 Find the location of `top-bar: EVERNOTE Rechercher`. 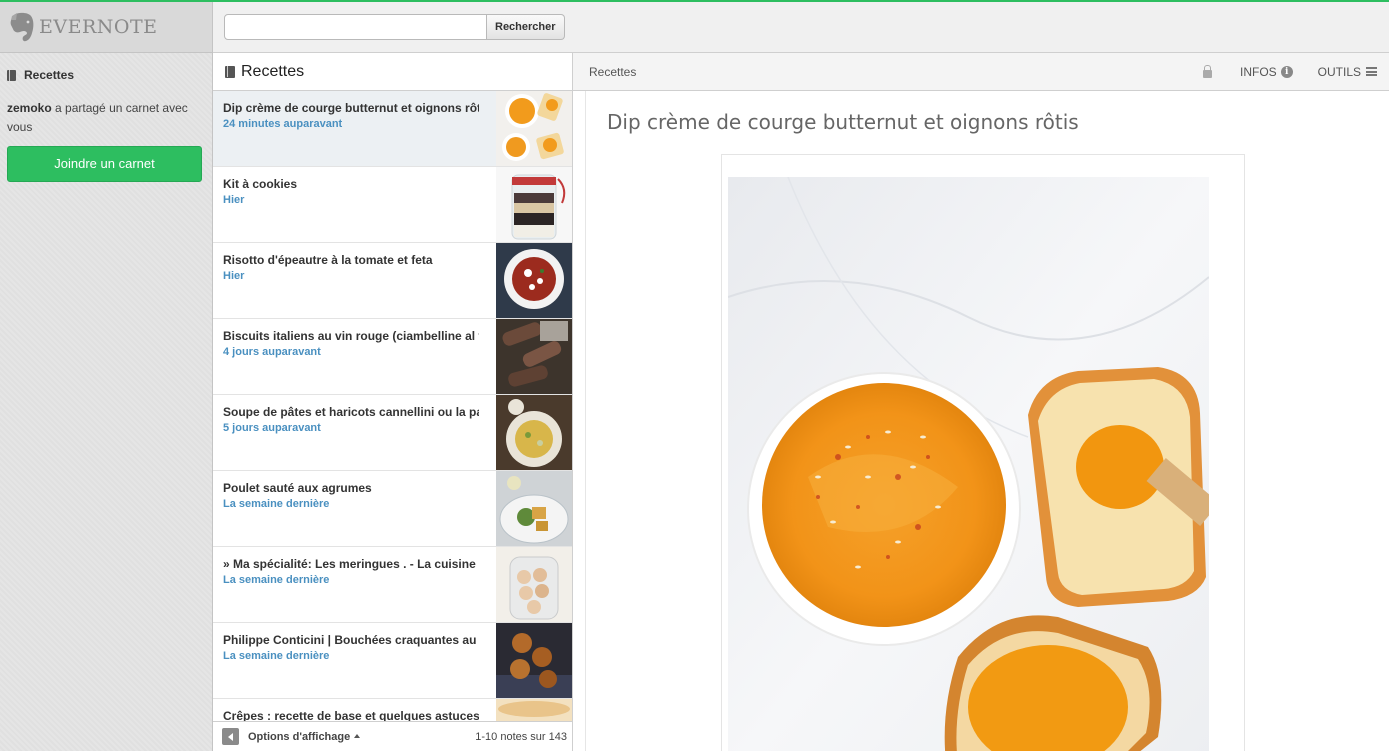

top-bar: EVERNOTE Rechercher is located at coordinates (694, 27).